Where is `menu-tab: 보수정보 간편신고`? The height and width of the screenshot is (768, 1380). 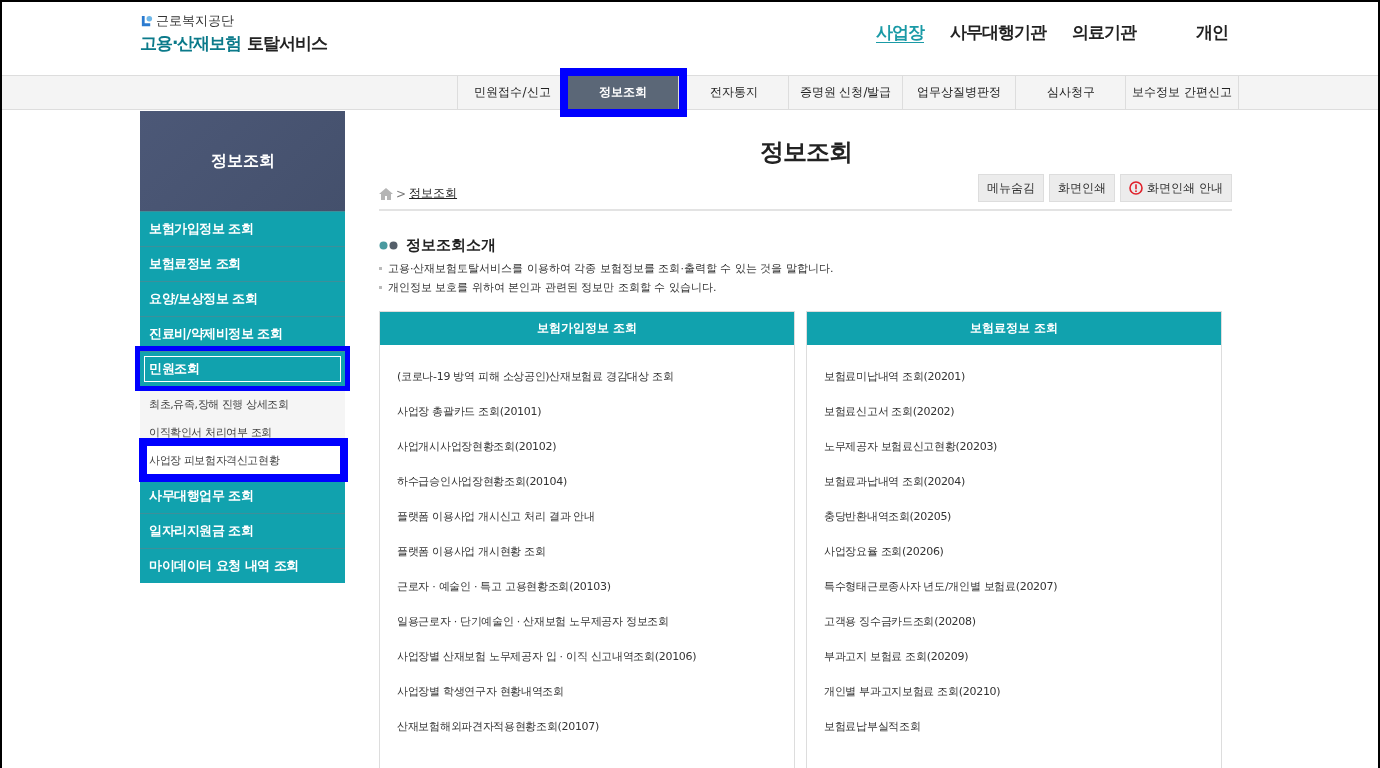
menu-tab: 보수정보 간편신고 is located at coordinates (1182, 92).